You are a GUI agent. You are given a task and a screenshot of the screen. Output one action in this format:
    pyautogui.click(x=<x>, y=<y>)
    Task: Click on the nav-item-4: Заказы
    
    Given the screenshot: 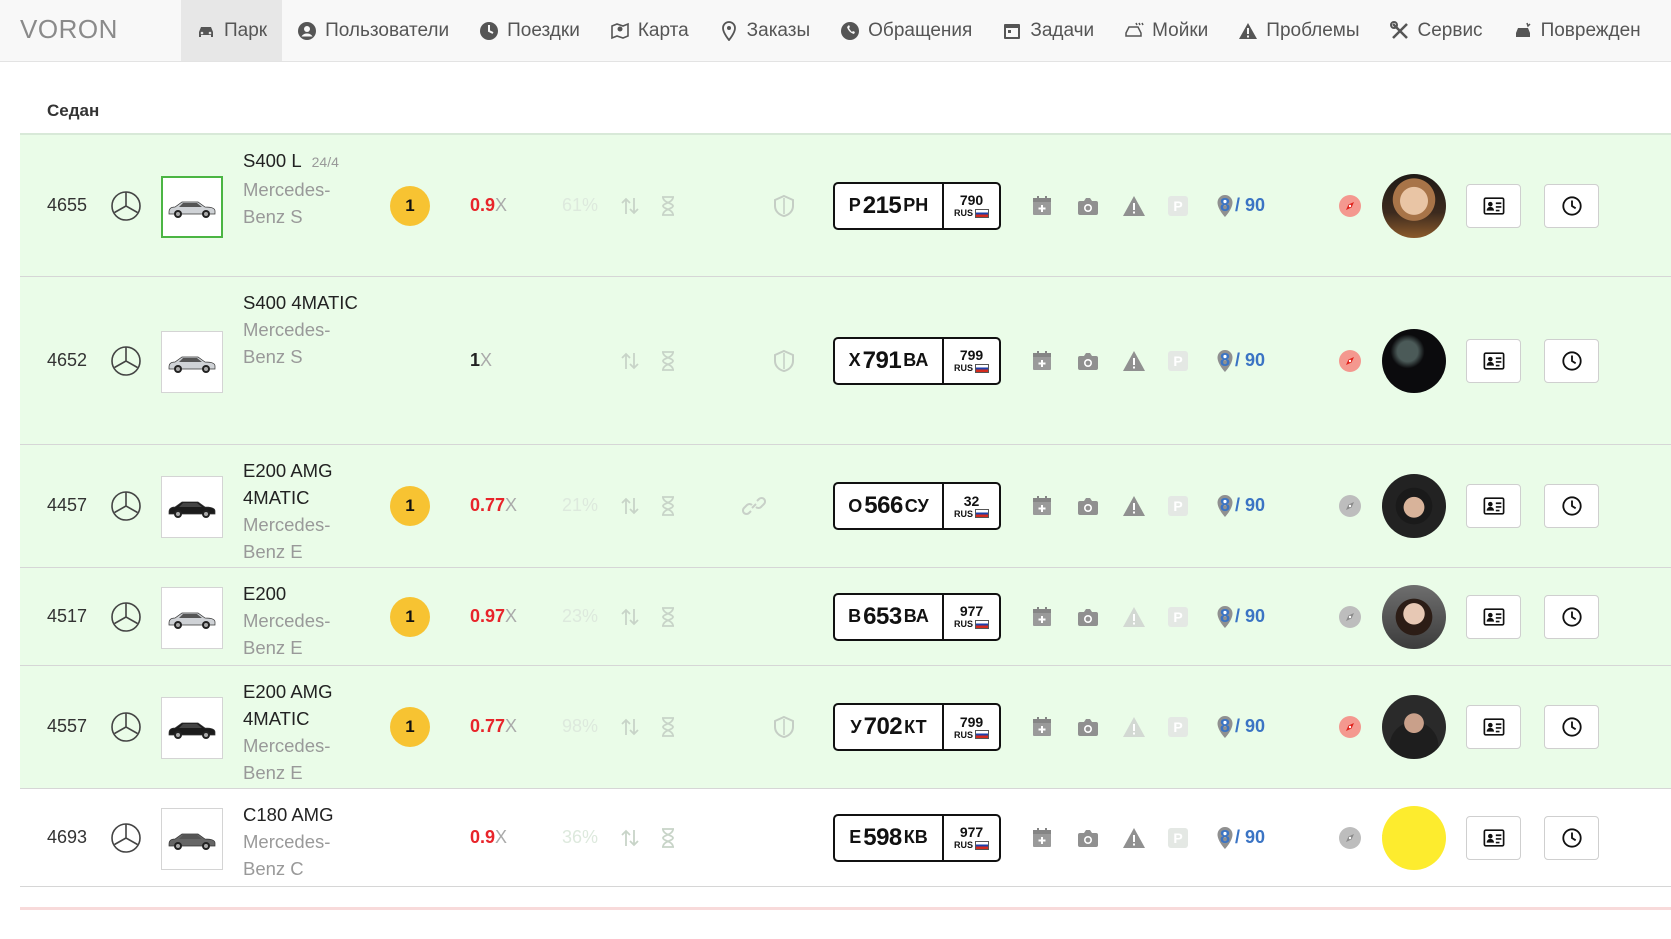 What is the action you would take?
    pyautogui.click(x=765, y=30)
    